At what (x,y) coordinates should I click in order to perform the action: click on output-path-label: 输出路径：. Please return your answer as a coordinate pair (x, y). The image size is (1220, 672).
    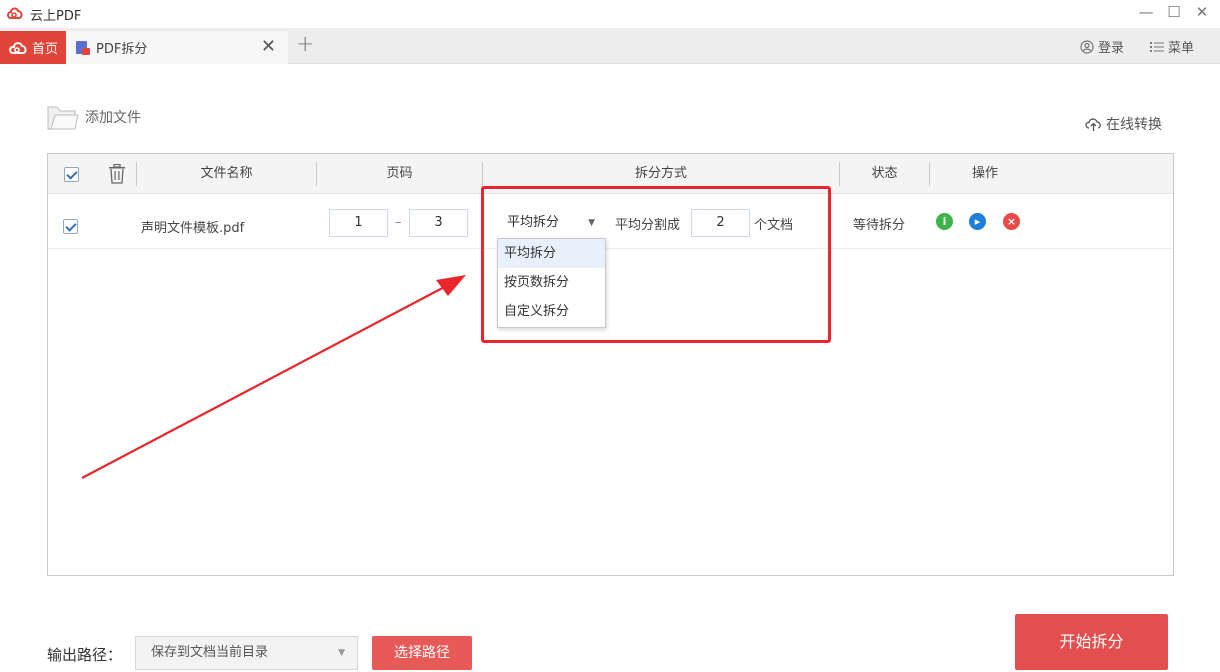
    Looking at the image, I should click on (85, 655).